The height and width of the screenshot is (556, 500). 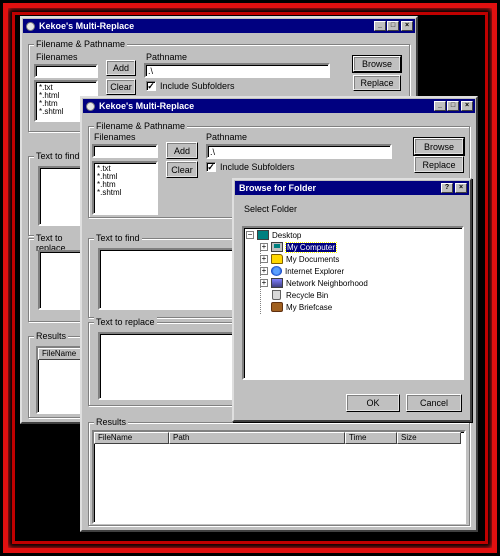 What do you see at coordinates (125, 322) in the screenshot?
I see `front-replace-text-label: Text to replace` at bounding box center [125, 322].